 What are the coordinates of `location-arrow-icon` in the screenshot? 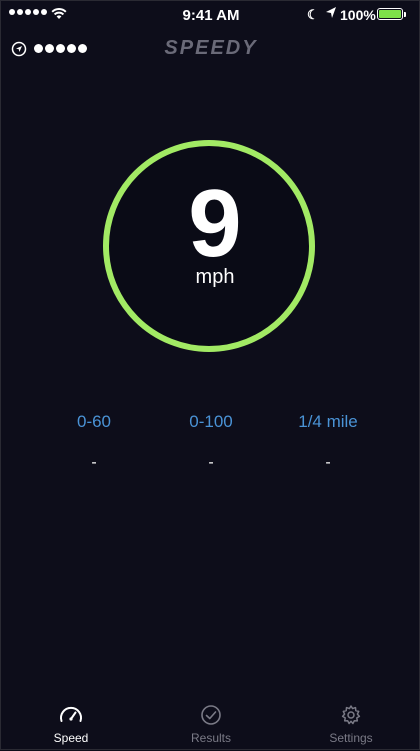 It's located at (331, 12).